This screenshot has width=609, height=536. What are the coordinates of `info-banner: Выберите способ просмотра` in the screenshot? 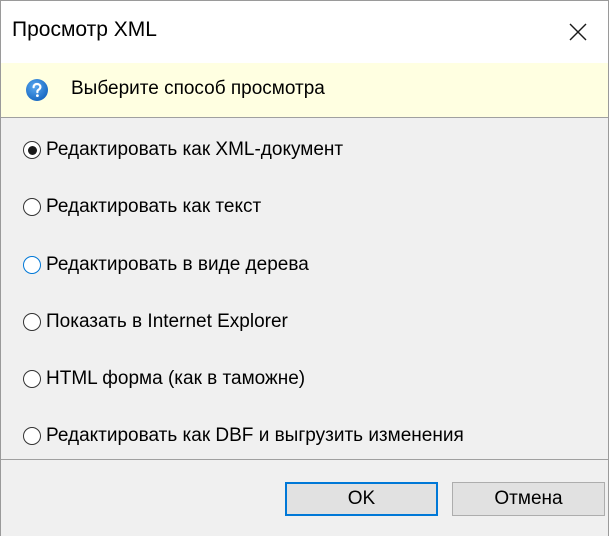 It's located at (304, 90).